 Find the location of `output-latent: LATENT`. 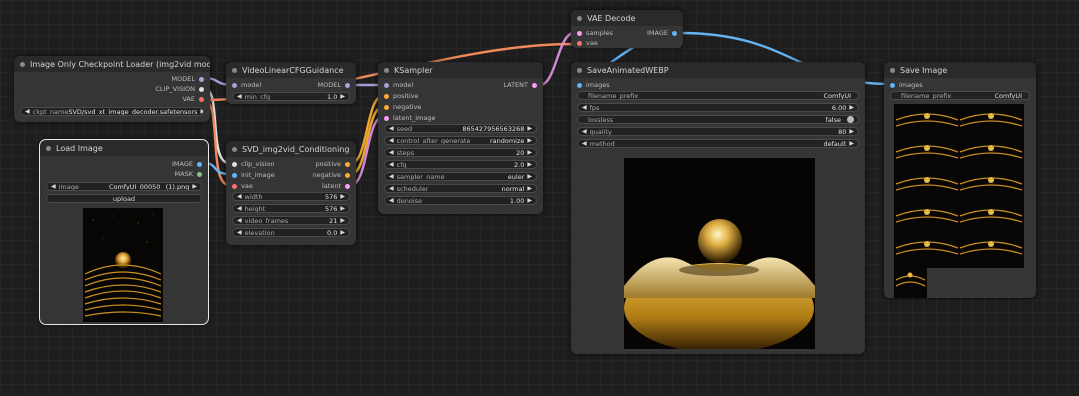

output-latent: LATENT is located at coordinates (520, 85).